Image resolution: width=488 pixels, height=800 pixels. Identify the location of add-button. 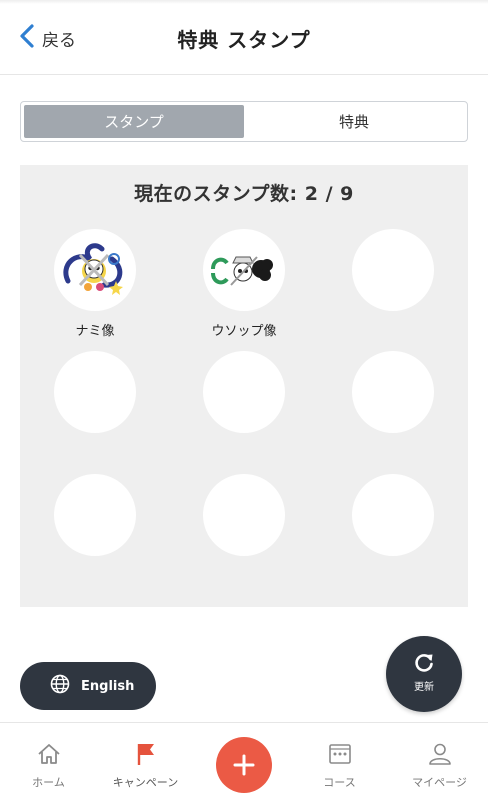
(244, 765).